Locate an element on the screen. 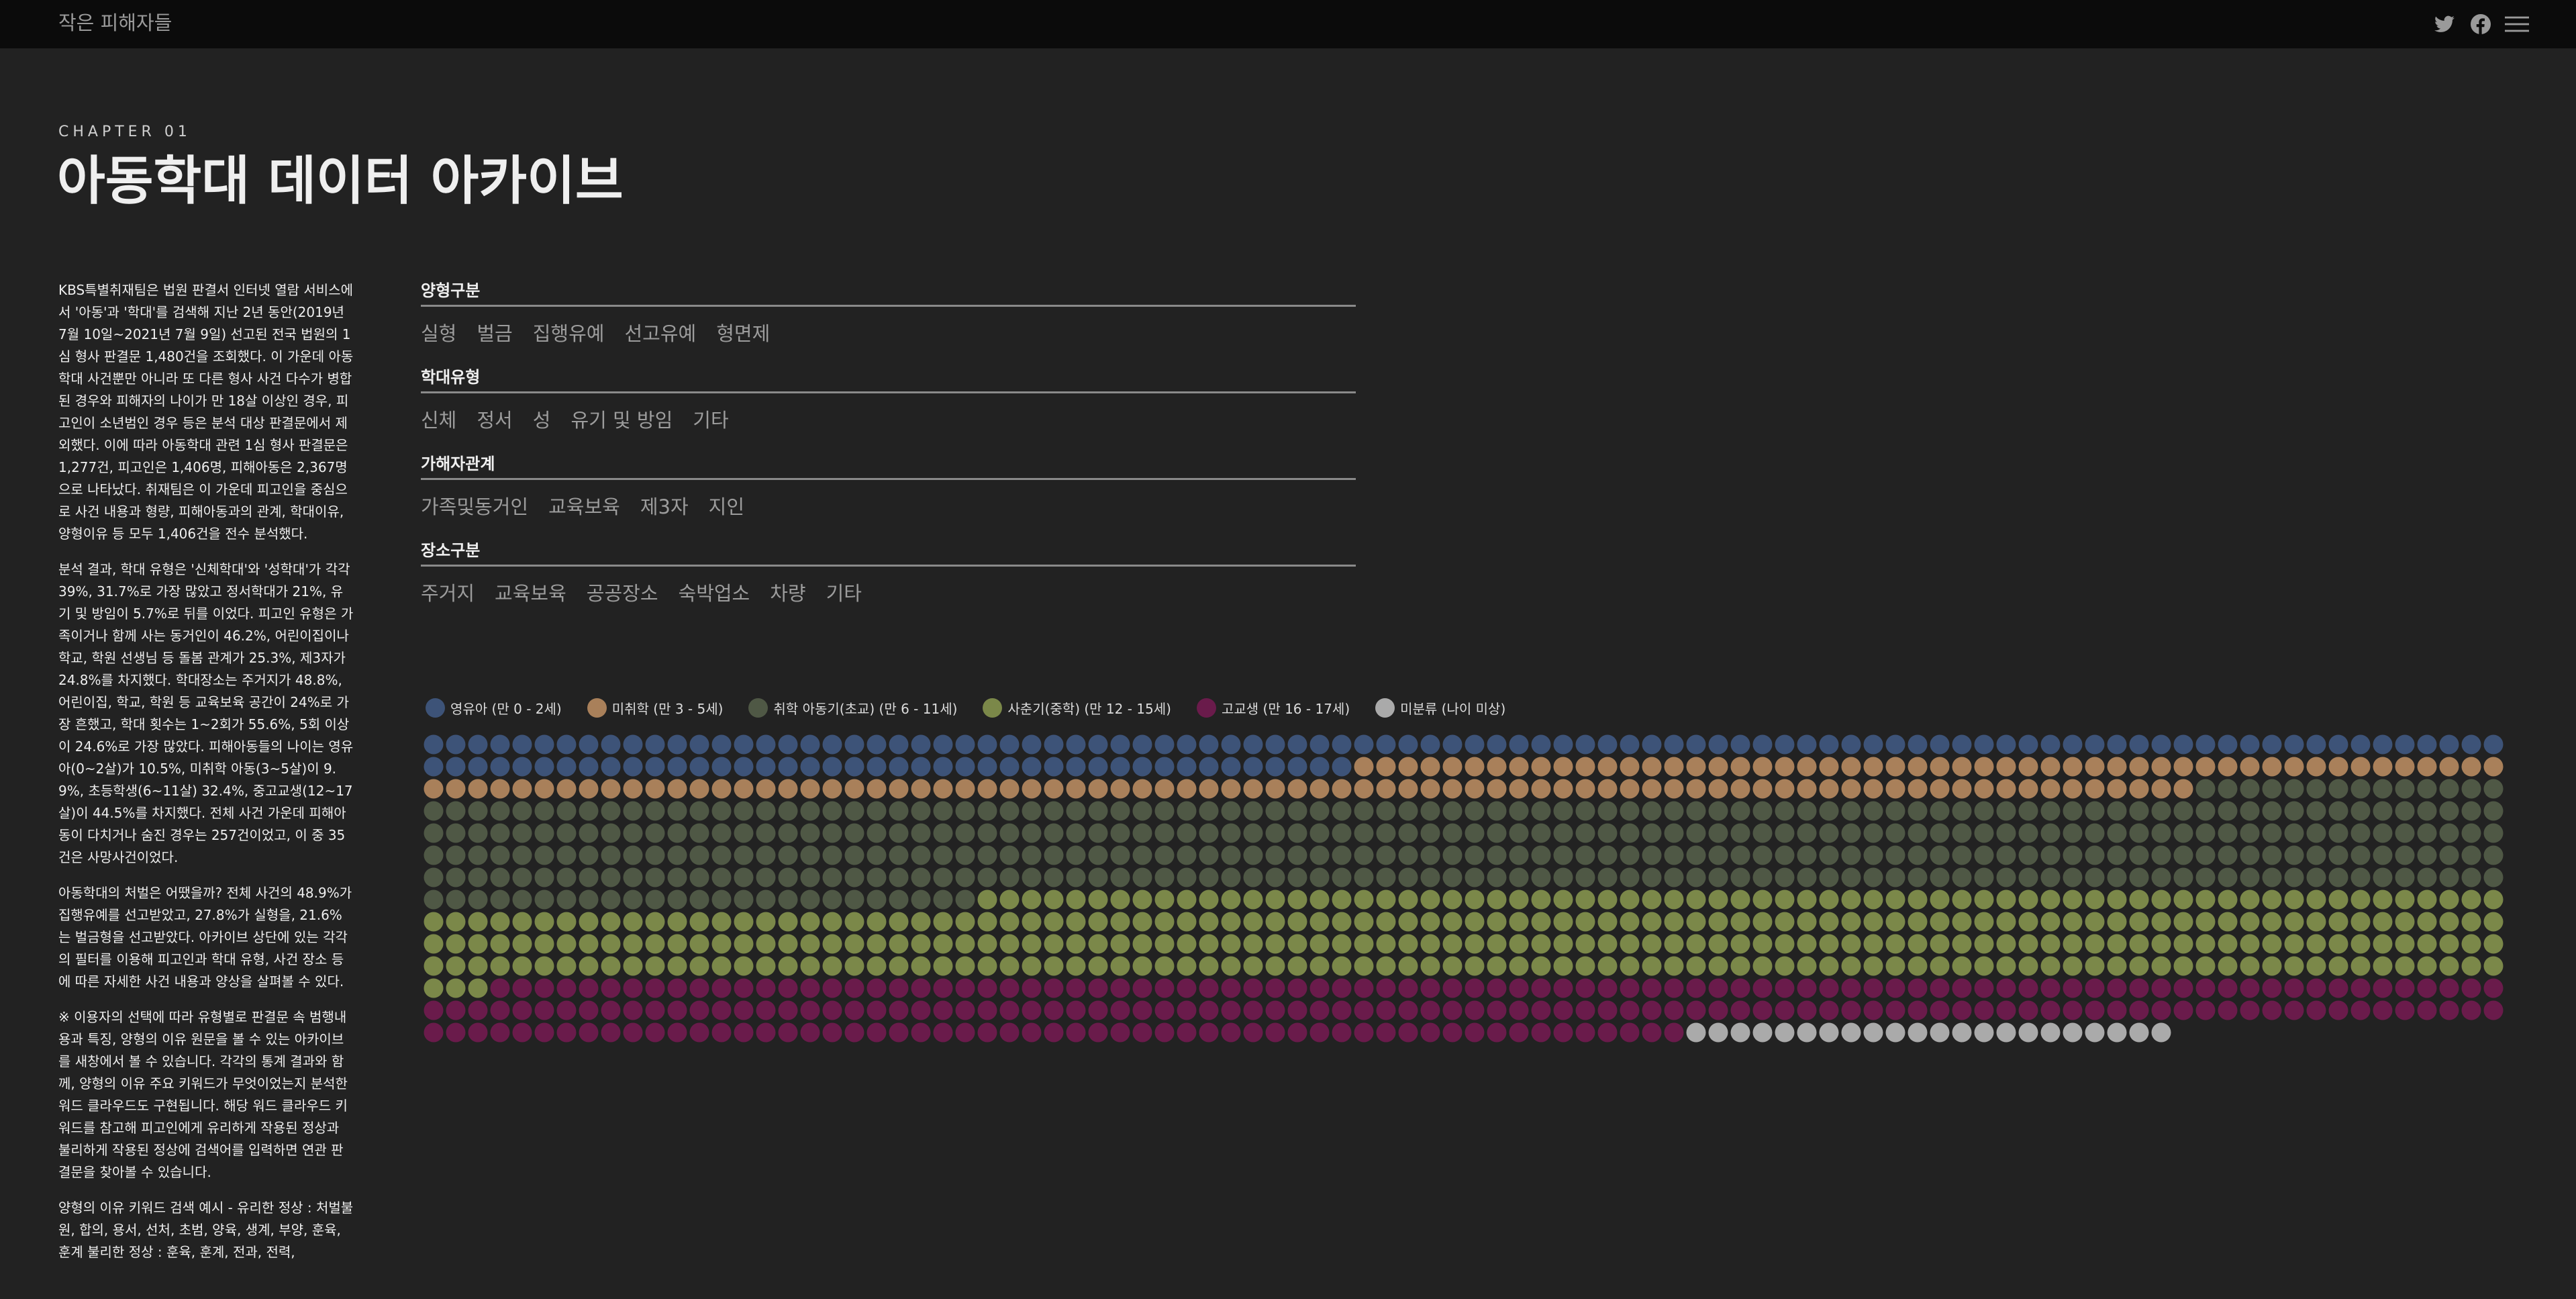 The image size is (2576, 1299). filter-option: 신체 is located at coordinates (438, 420).